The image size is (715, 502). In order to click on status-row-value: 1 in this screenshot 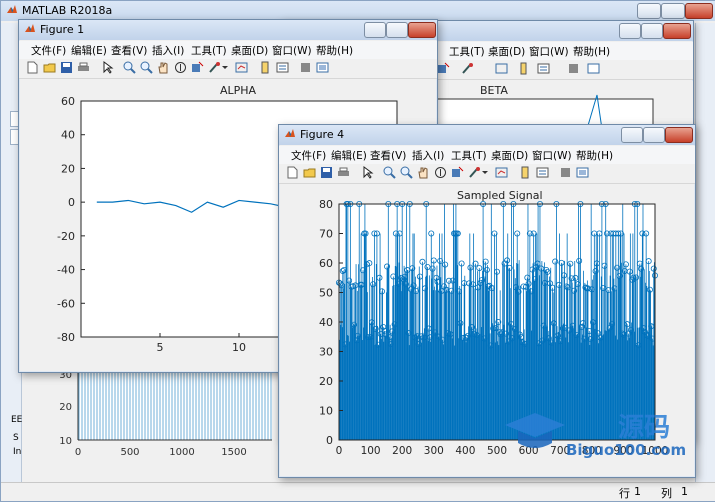, I will do `click(637, 491)`.